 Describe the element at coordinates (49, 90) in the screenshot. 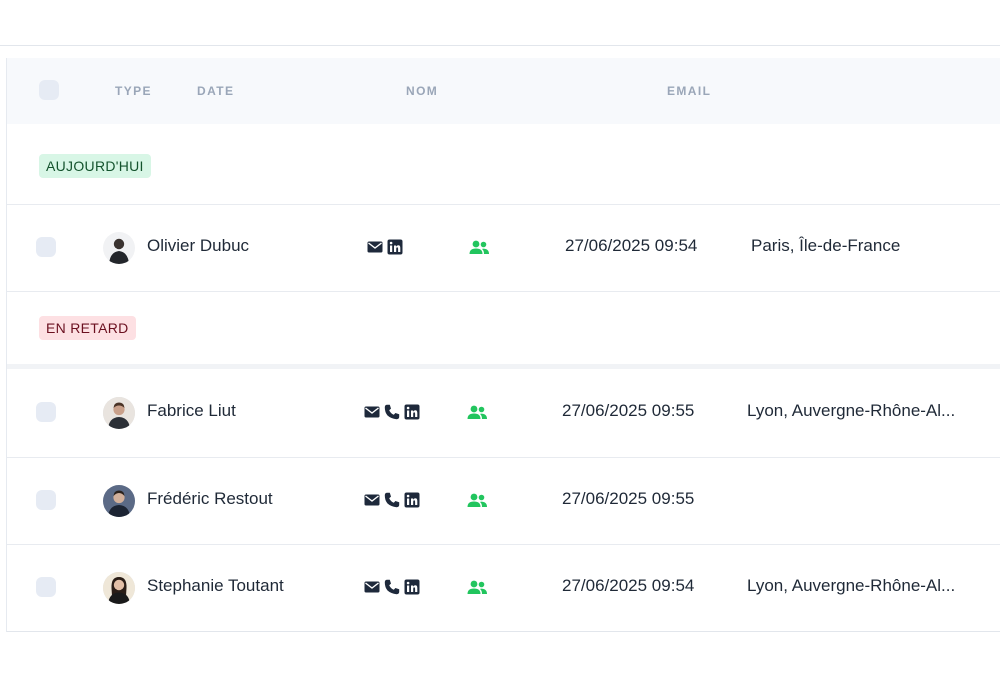

I see `select-all-checkbox` at that location.